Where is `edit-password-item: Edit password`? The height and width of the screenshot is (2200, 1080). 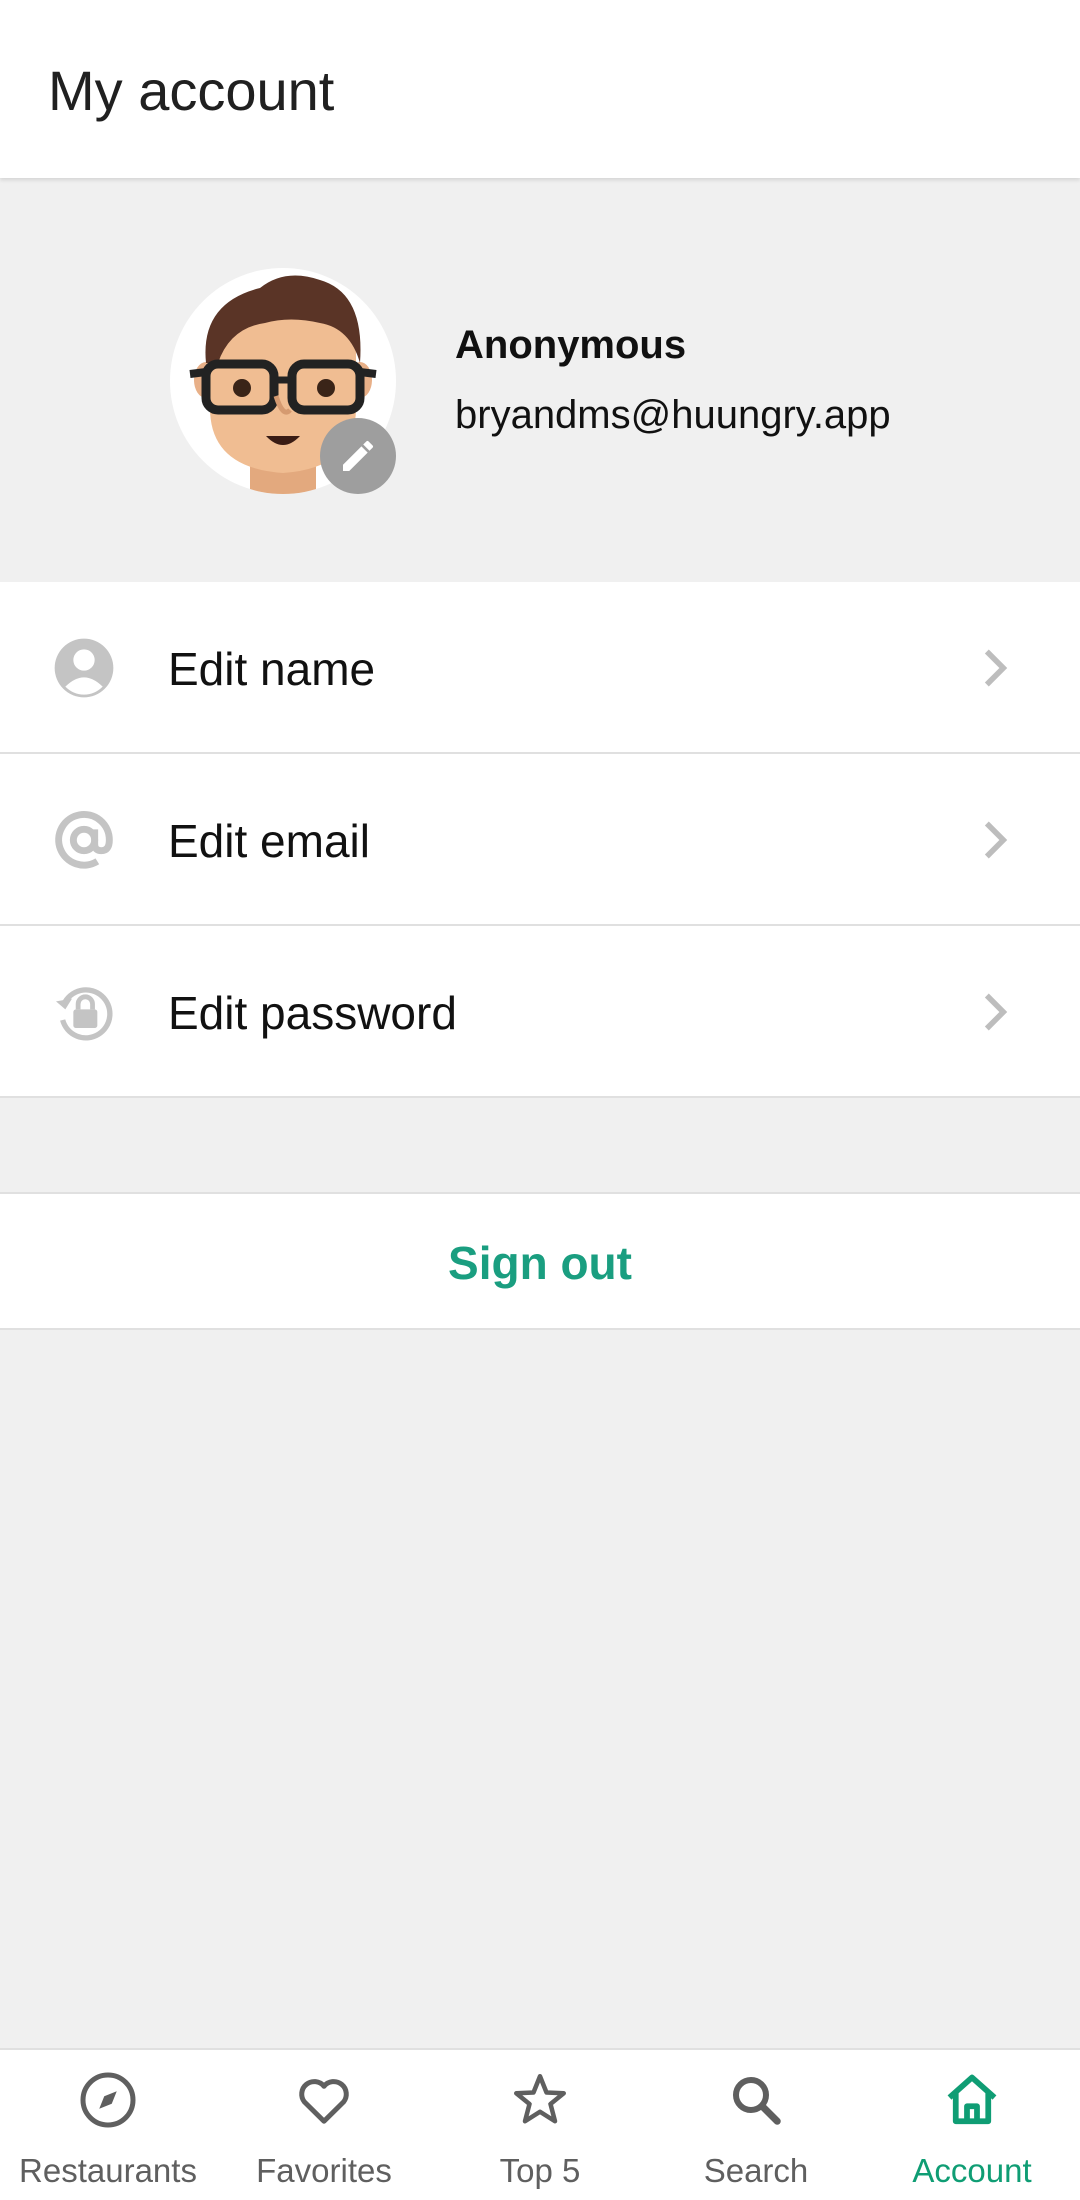
edit-password-item: Edit password is located at coordinates (540, 1012).